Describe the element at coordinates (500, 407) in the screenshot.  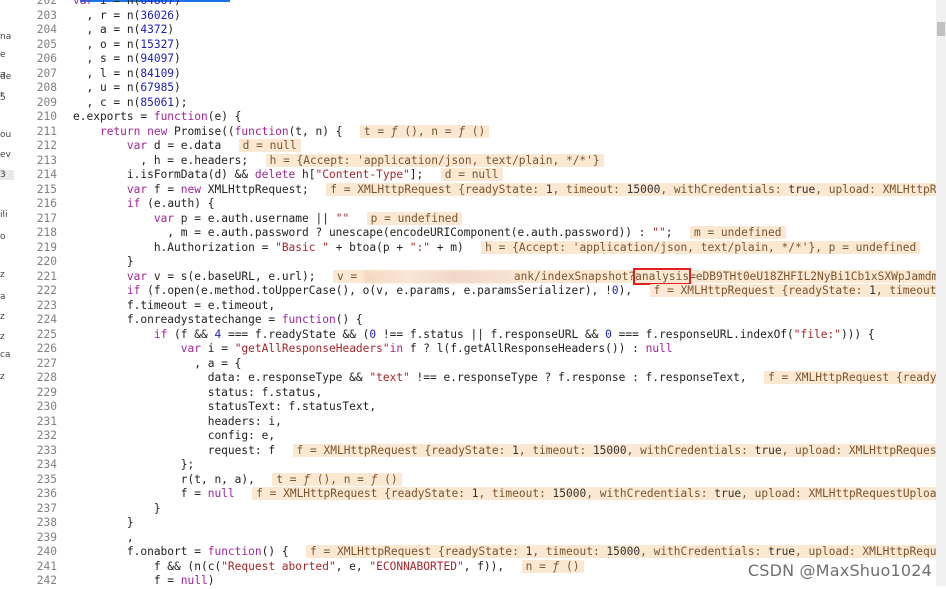
I see `code-line: statusText: f.statusText,` at that location.